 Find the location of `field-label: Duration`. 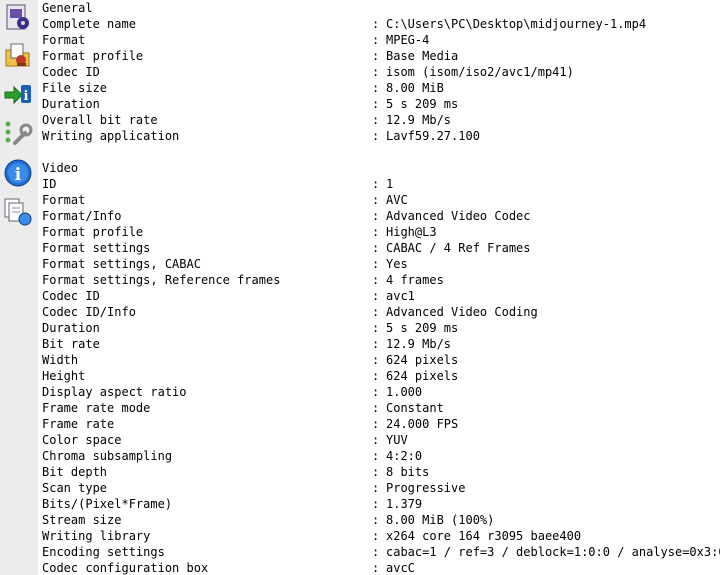

field-label: Duration is located at coordinates (71, 328).